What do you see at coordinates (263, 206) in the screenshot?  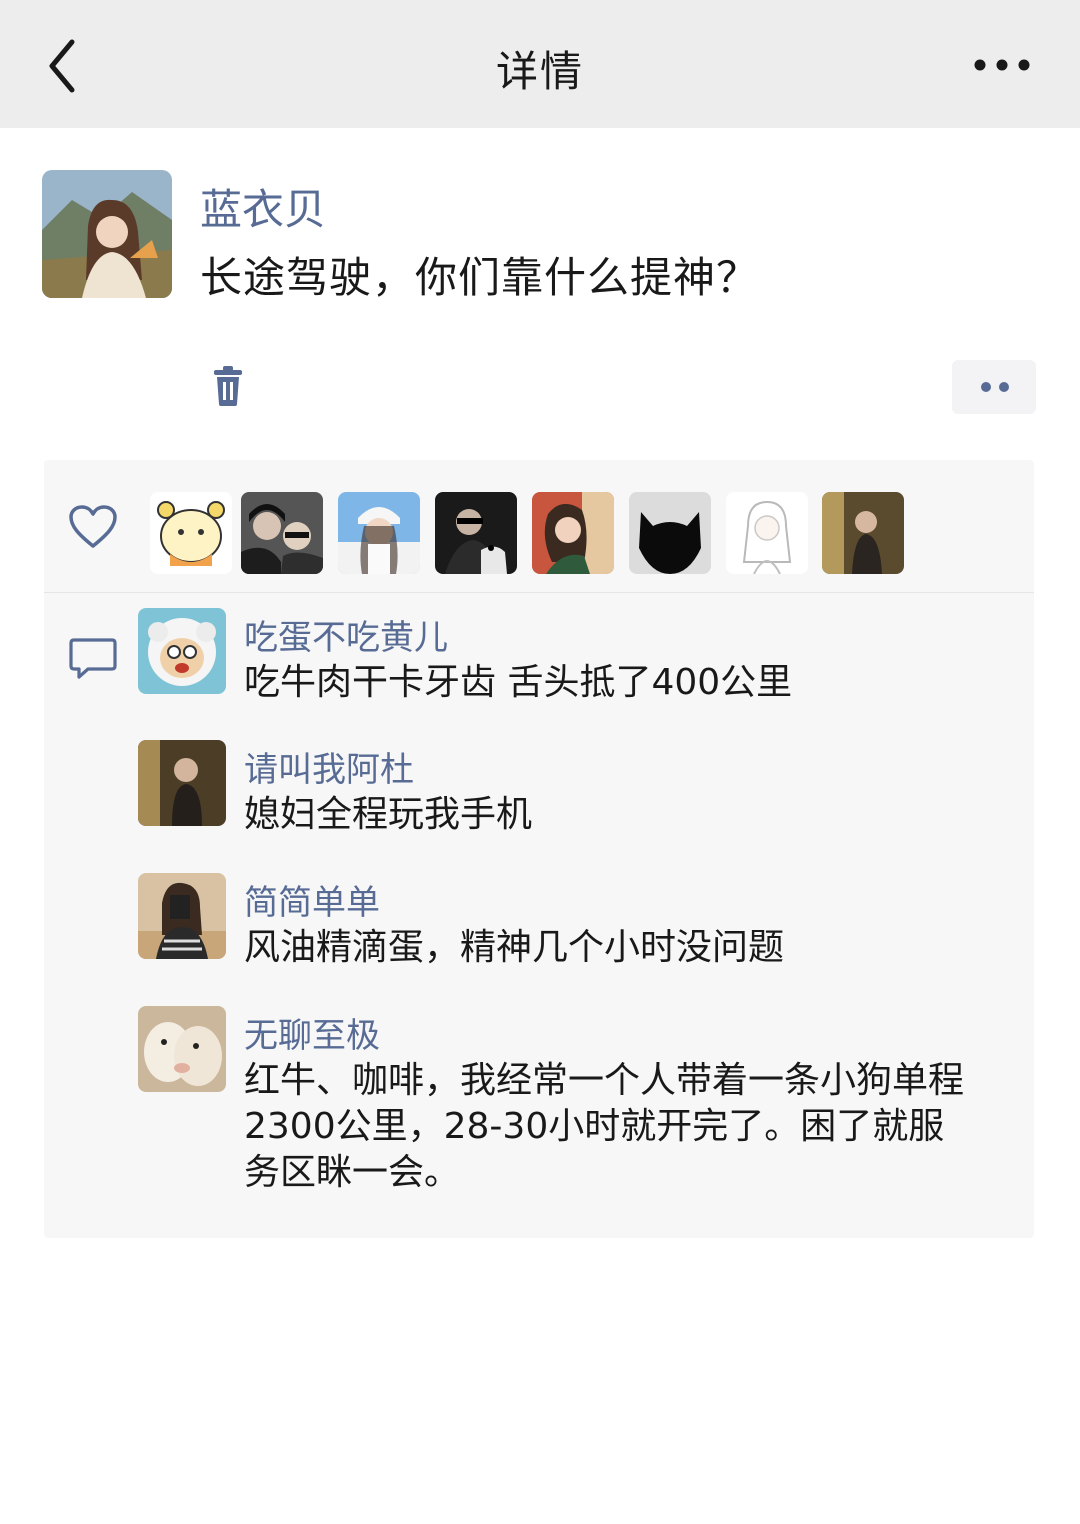 I see `post-author: 蓝衣贝` at bounding box center [263, 206].